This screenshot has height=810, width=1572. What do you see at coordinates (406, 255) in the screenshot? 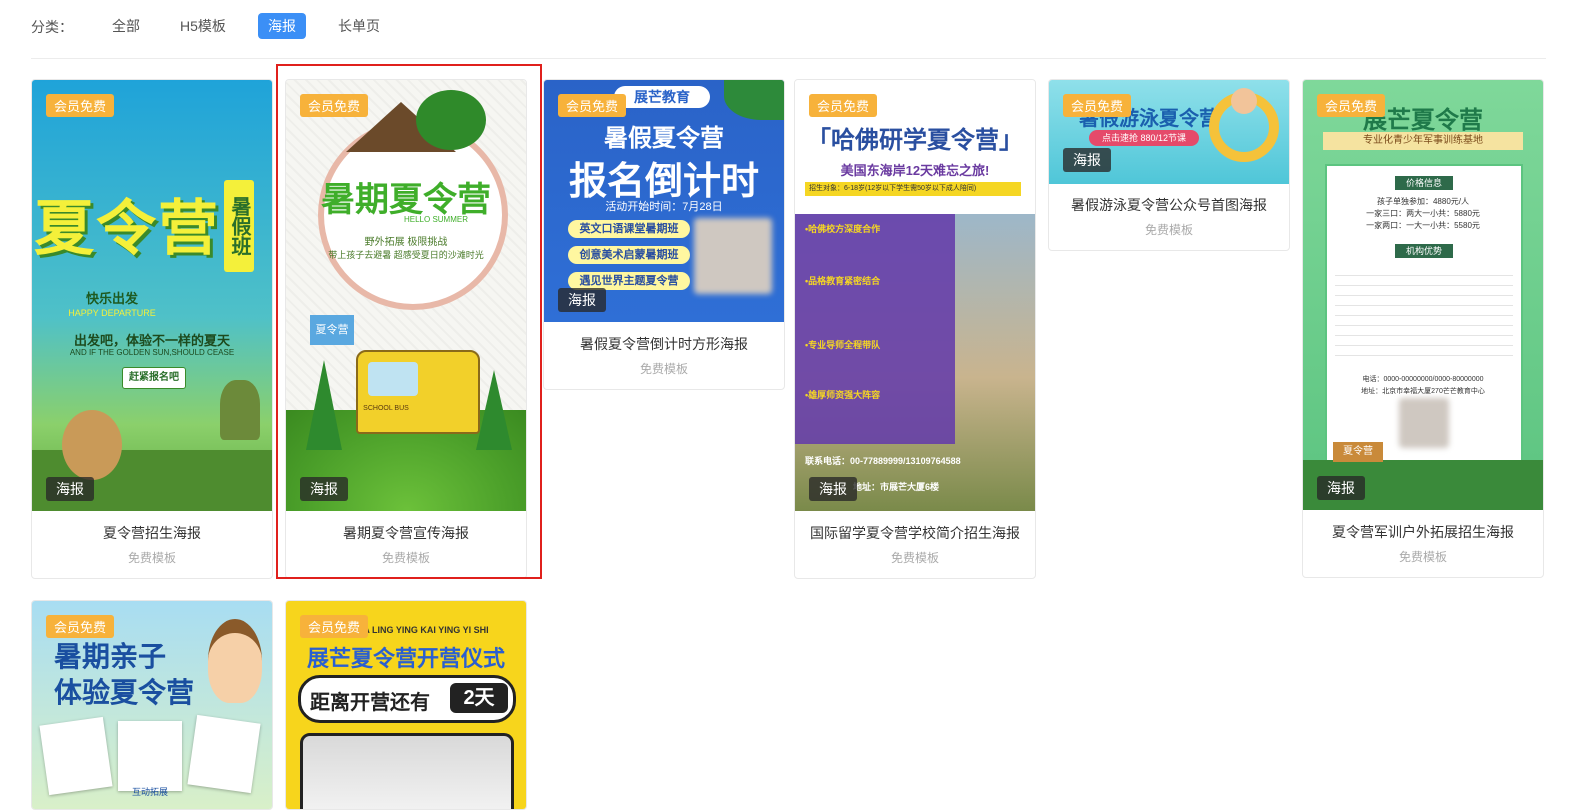
I see `poster-line2: 带上孩子去避暑 超感受夏日的沙滩时光` at bounding box center [406, 255].